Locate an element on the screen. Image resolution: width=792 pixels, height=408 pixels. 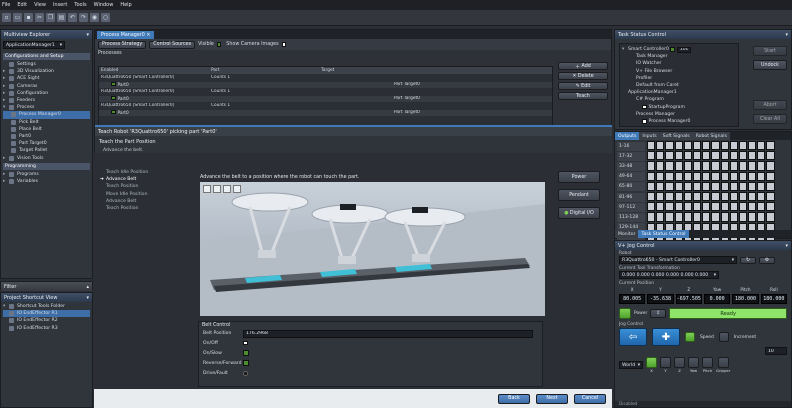
io-signal-grid is located at coordinates (711, 192).